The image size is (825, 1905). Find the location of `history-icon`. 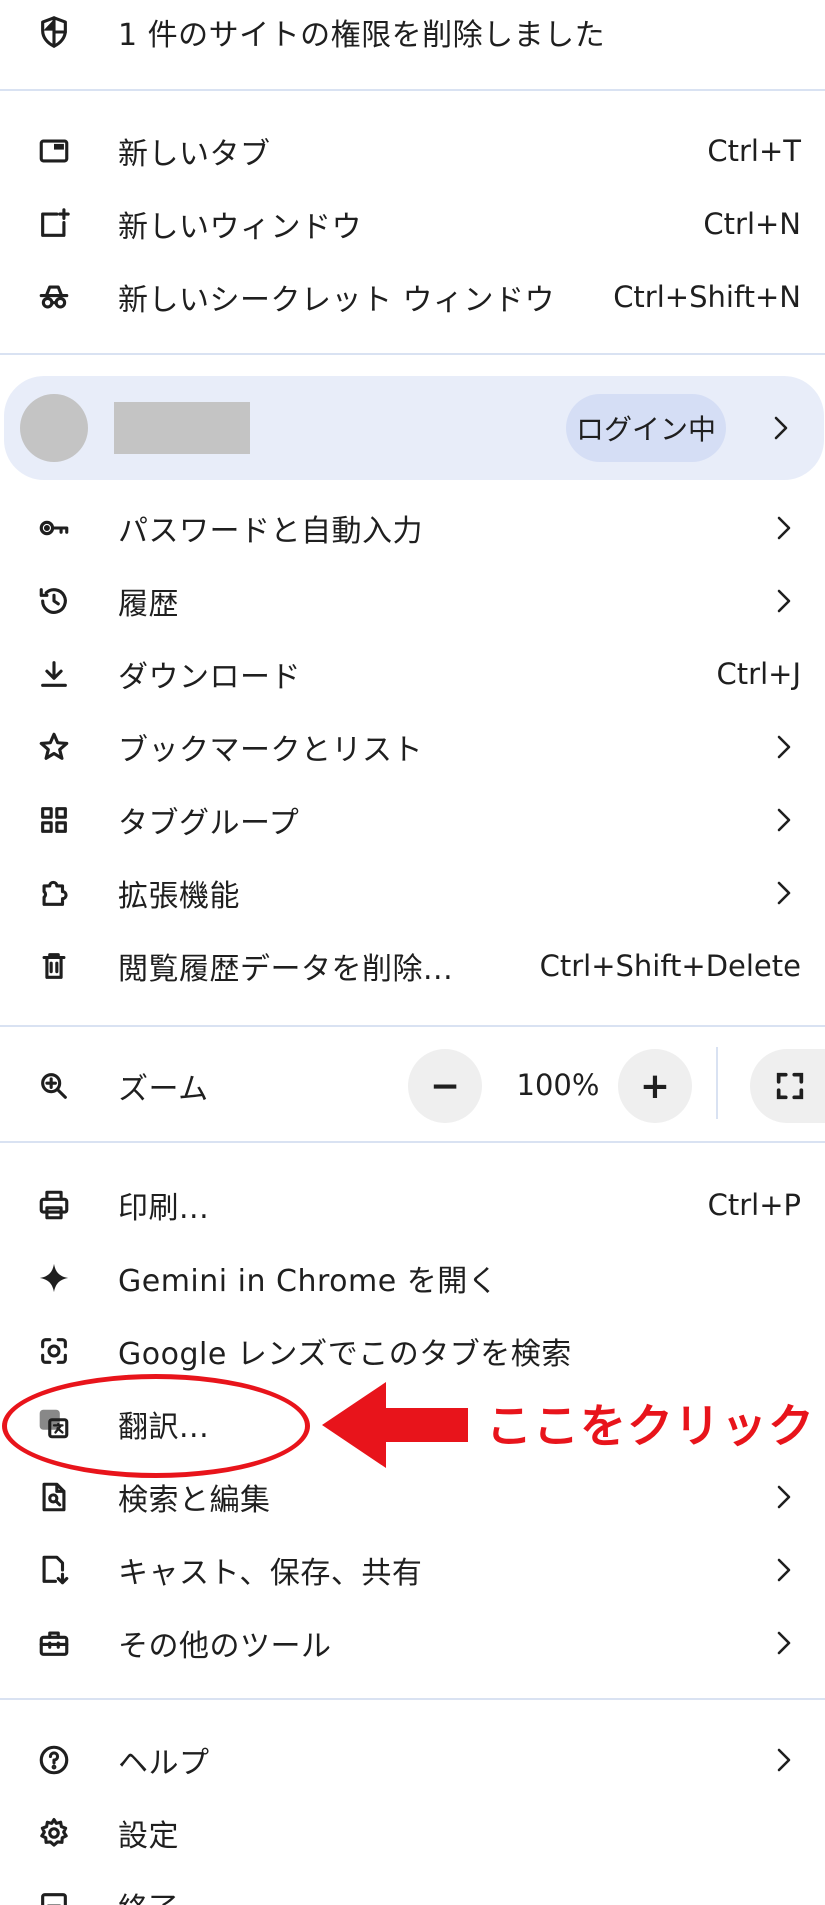

history-icon is located at coordinates (54, 601).